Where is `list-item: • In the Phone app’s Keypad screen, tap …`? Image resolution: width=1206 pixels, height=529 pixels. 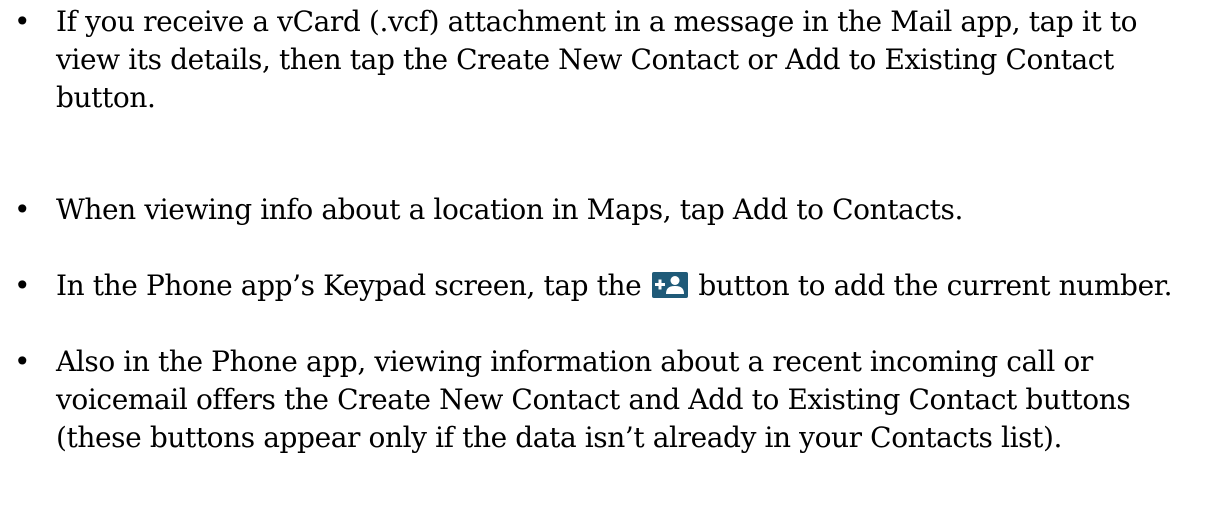 list-item: • In the Phone app’s Keypad screen, tap … is located at coordinates (600, 286).